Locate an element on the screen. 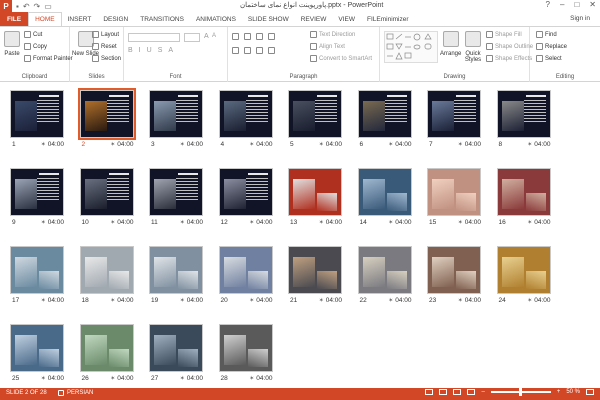 The image size is (600, 400). tab-view: VIEW is located at coordinates (346, 19).